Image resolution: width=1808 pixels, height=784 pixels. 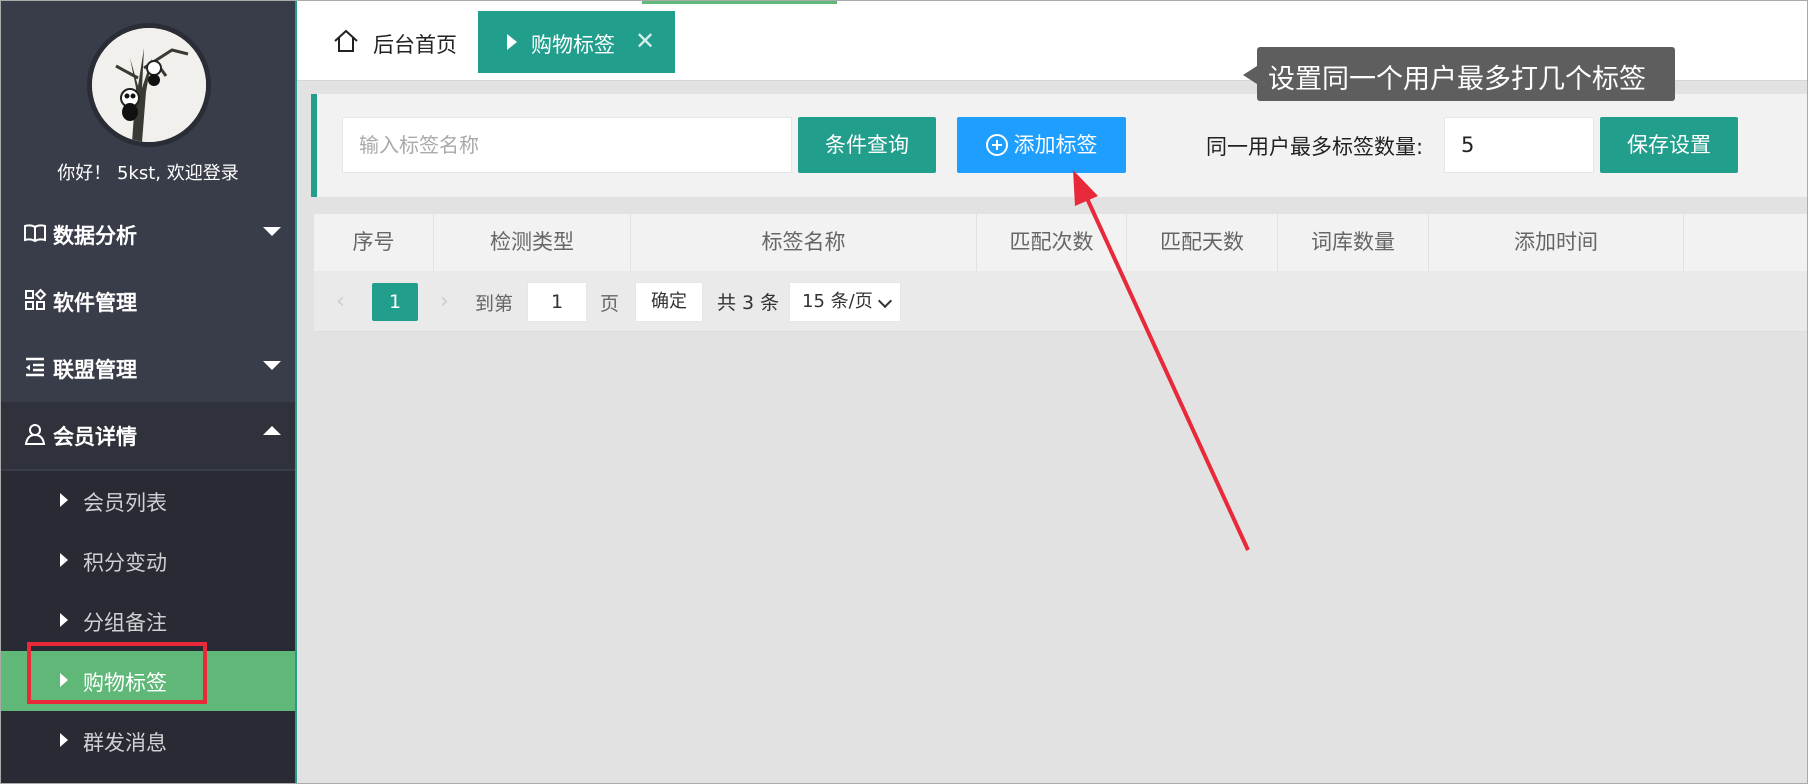 I want to click on tooltip: 设置同一个用户最多打几个标签, so click(x=1466, y=74).